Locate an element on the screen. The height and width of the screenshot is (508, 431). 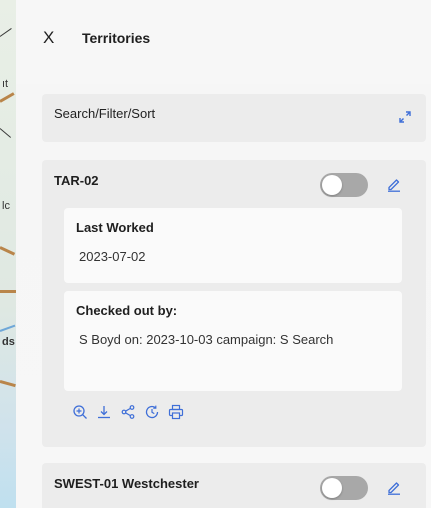
last-worked-value: 2023-07-02 is located at coordinates (112, 256).